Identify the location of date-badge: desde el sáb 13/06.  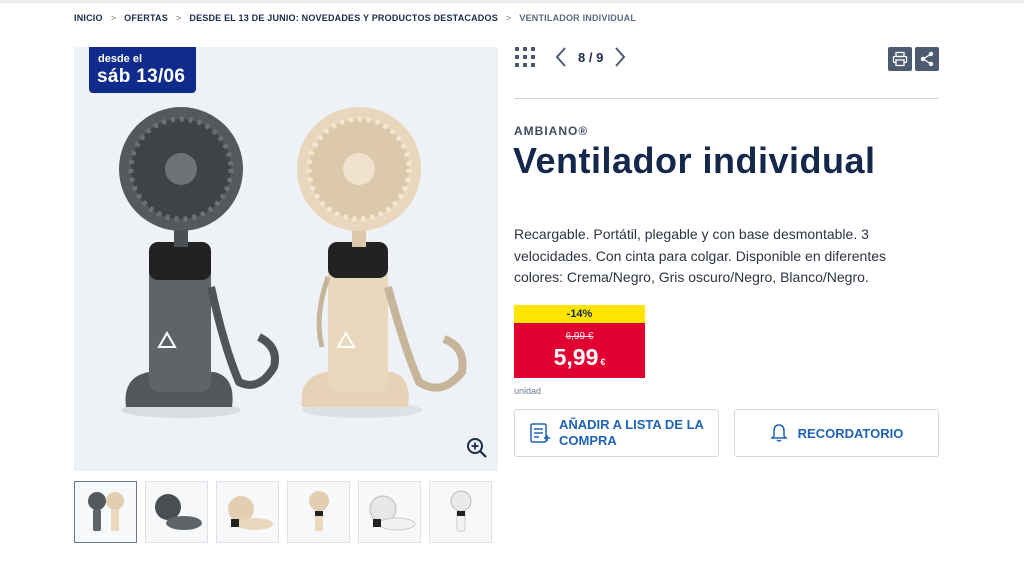
(142, 70).